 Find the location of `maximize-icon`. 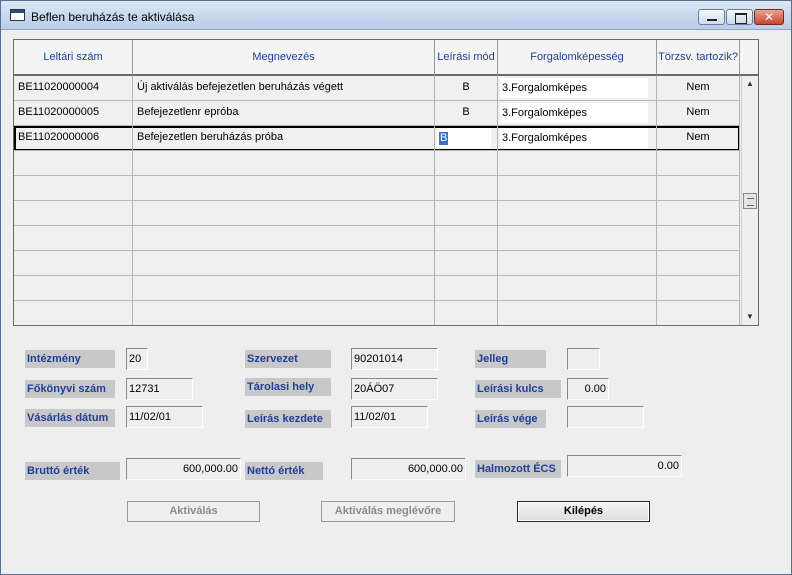

maximize-icon is located at coordinates (739, 17).